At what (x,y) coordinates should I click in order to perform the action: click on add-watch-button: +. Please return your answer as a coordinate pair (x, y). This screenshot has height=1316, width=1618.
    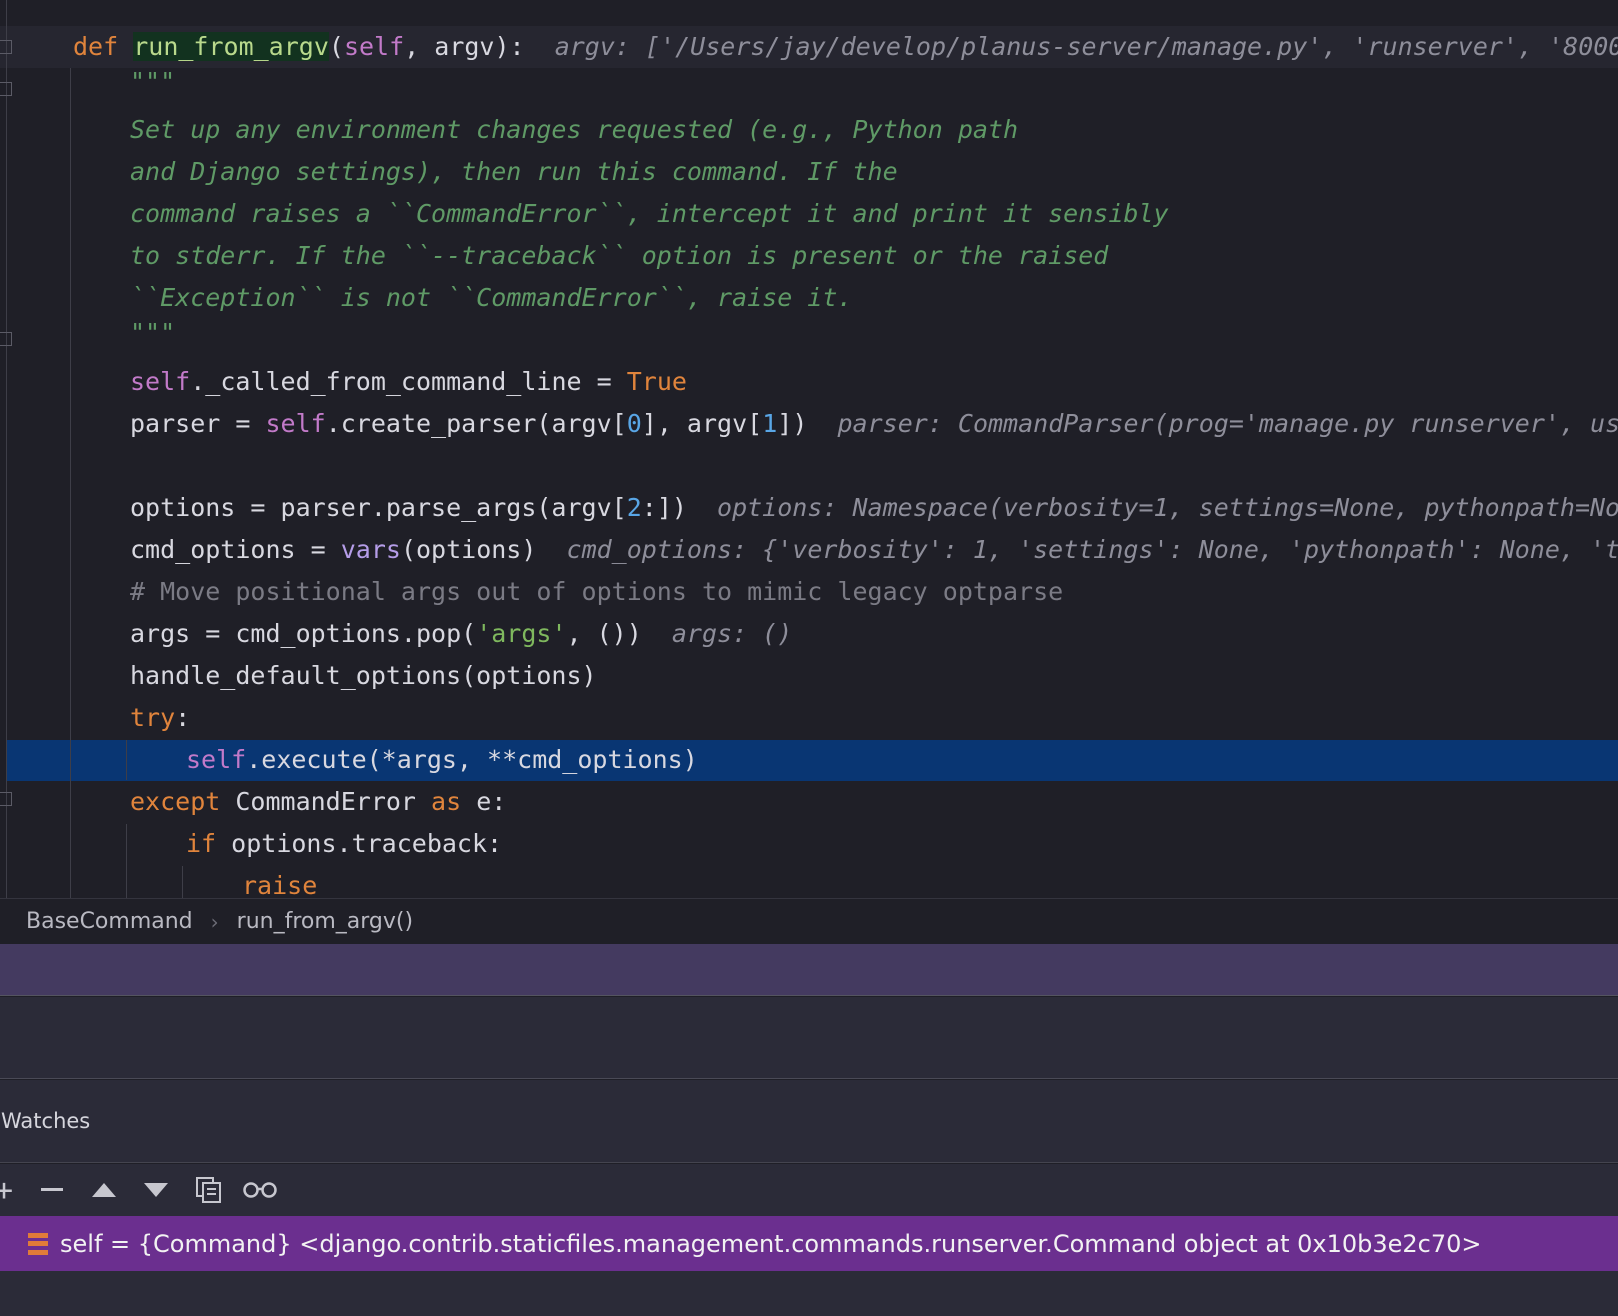
    Looking at the image, I should click on (6, 1190).